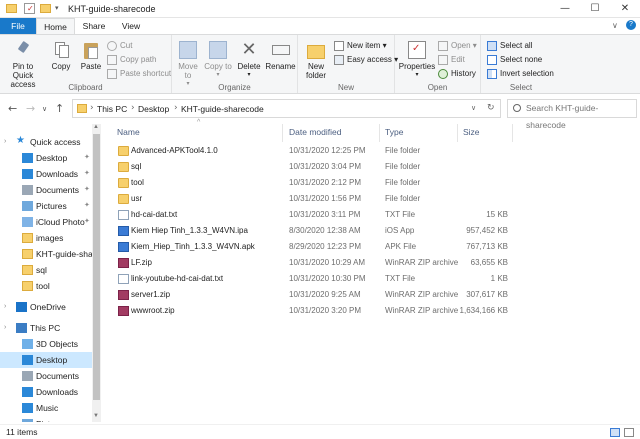 The image size is (640, 439). Describe the element at coordinates (422, 310) in the screenshot. I see `file-type: WinRAR ZIP archive` at that location.